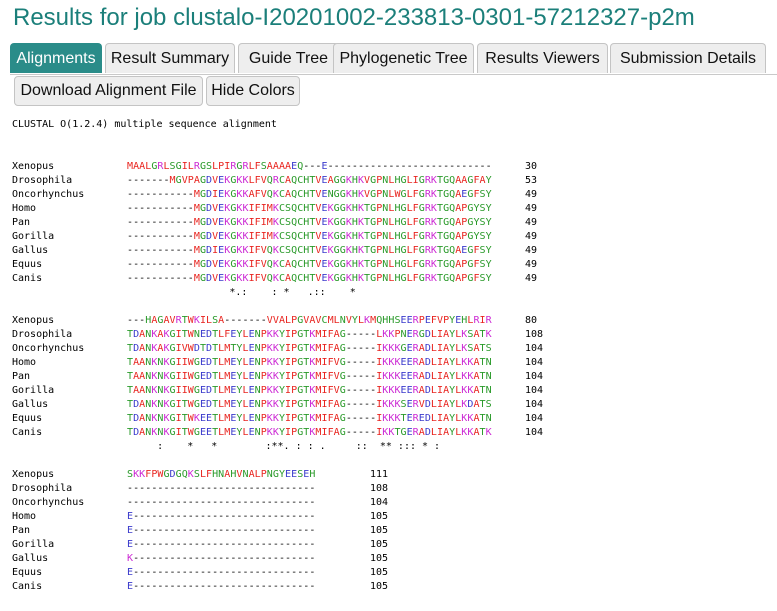  Describe the element at coordinates (531, 180) in the screenshot. I see `residue-count: 53` at that location.